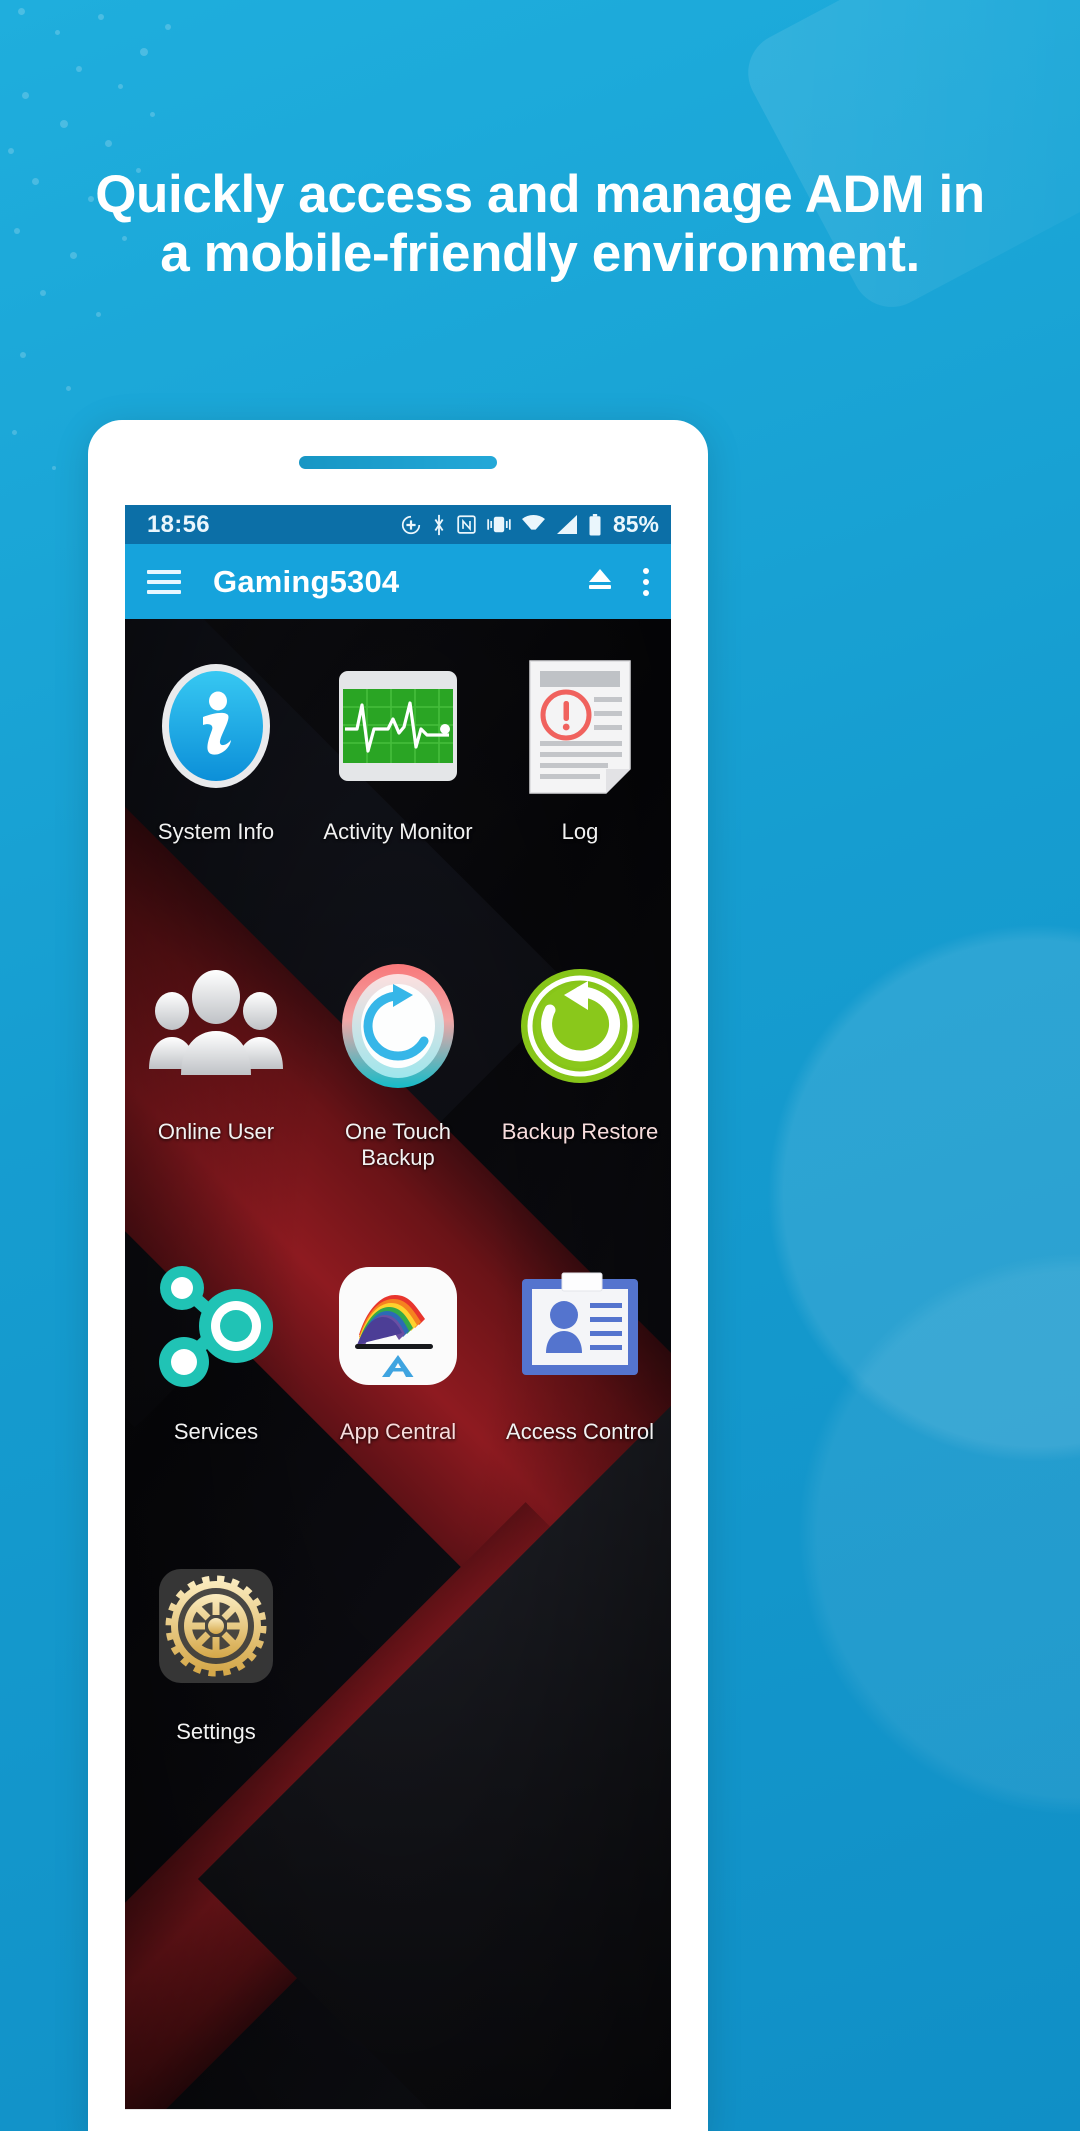 This screenshot has height=2131, width=1080. Describe the element at coordinates (216, 831) in the screenshot. I see `app-tile-label: System Info` at that location.